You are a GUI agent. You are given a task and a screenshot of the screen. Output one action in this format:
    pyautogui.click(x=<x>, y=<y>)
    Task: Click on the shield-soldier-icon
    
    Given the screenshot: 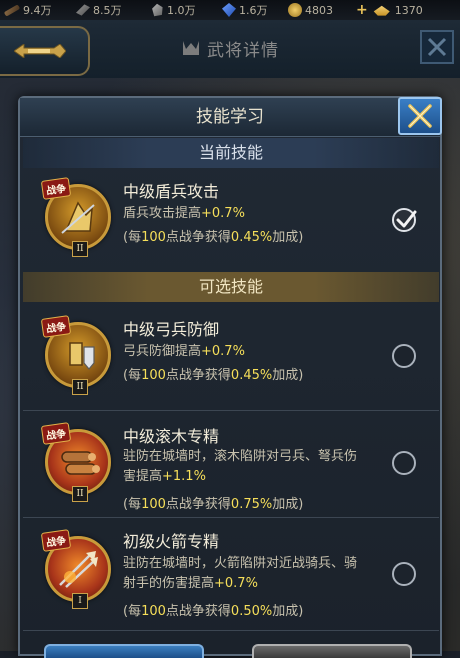 What is the action you would take?
    pyautogui.click(x=78, y=217)
    